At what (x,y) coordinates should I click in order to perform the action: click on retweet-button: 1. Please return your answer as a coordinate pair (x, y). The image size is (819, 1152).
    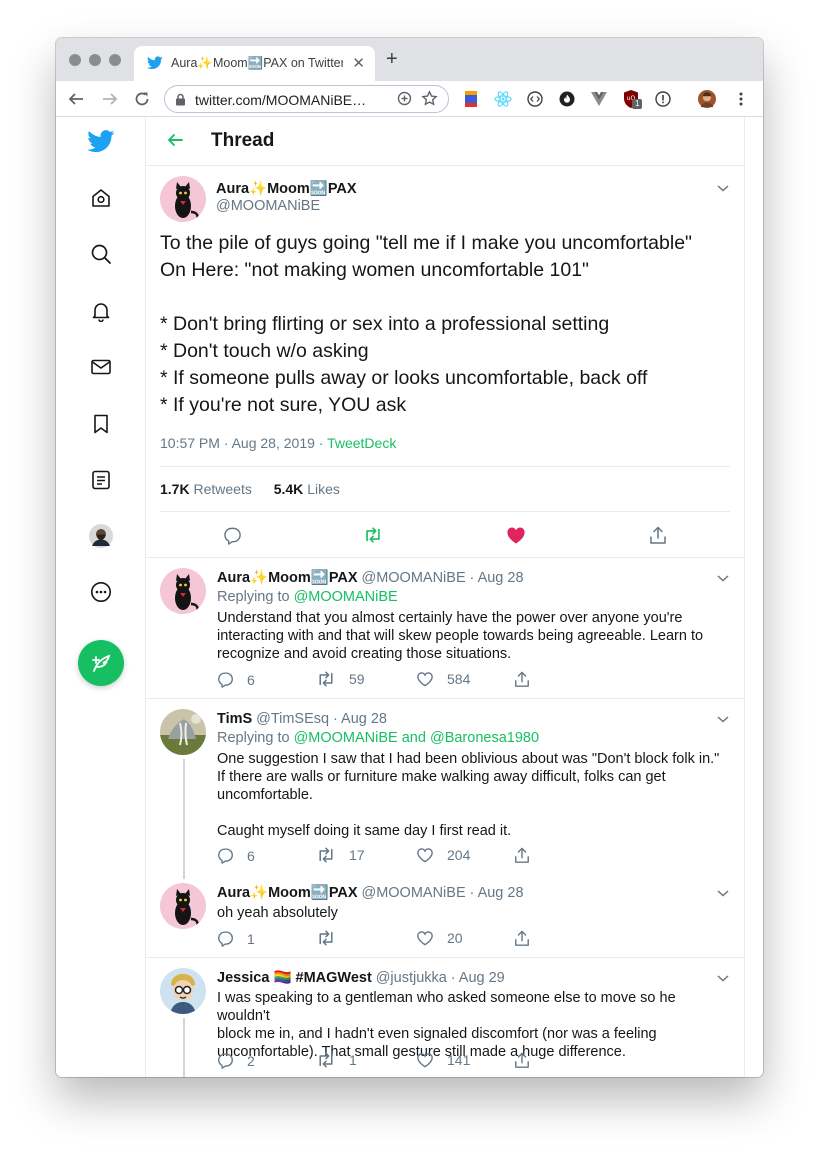
    Looking at the image, I should click on (336, 1060).